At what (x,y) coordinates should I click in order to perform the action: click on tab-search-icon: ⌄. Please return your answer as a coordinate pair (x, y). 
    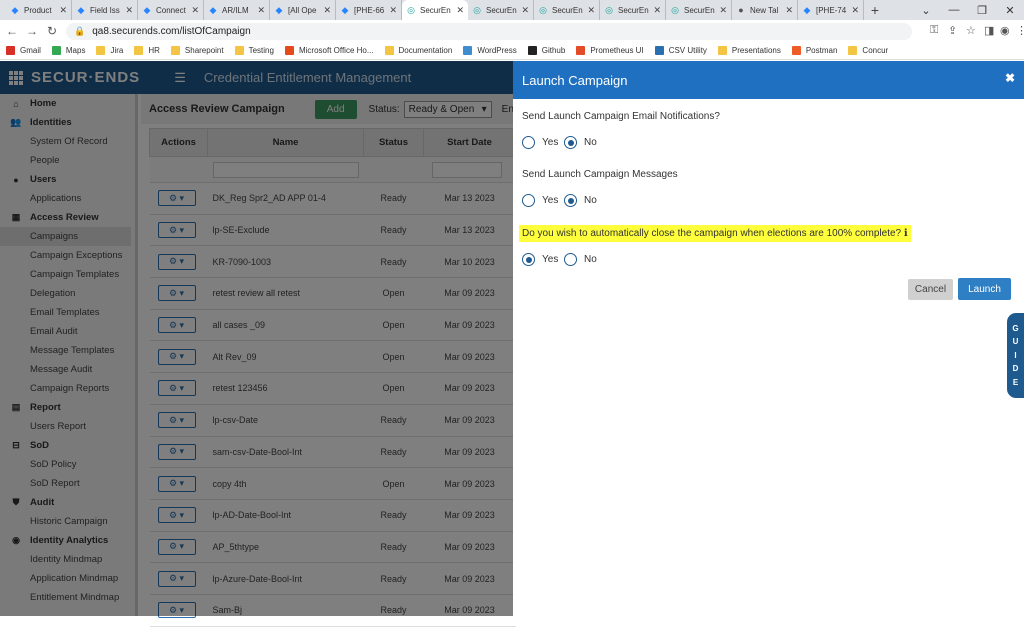
    Looking at the image, I should click on (926, 10).